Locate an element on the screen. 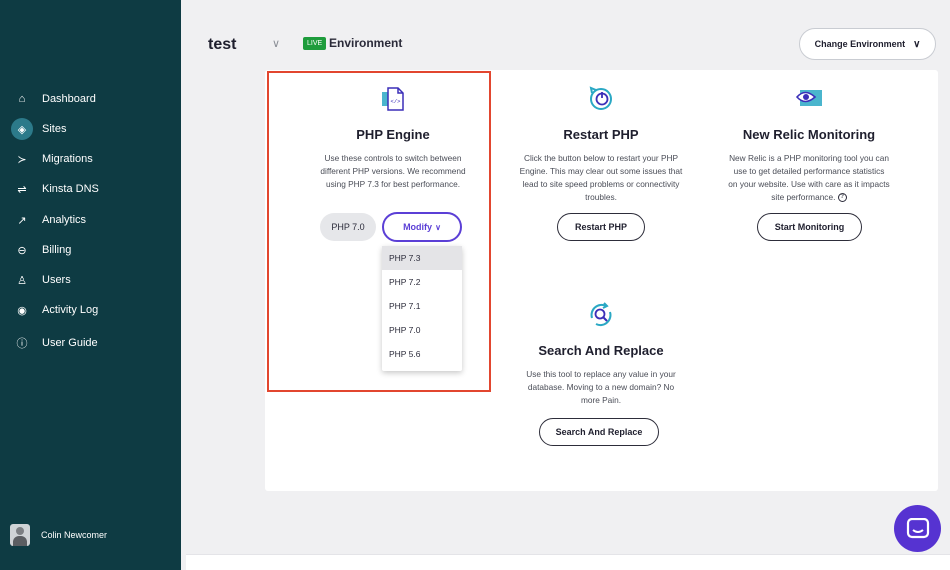 The width and height of the screenshot is (950, 570). search-replace-title: Search And Replace is located at coordinates (601, 350).